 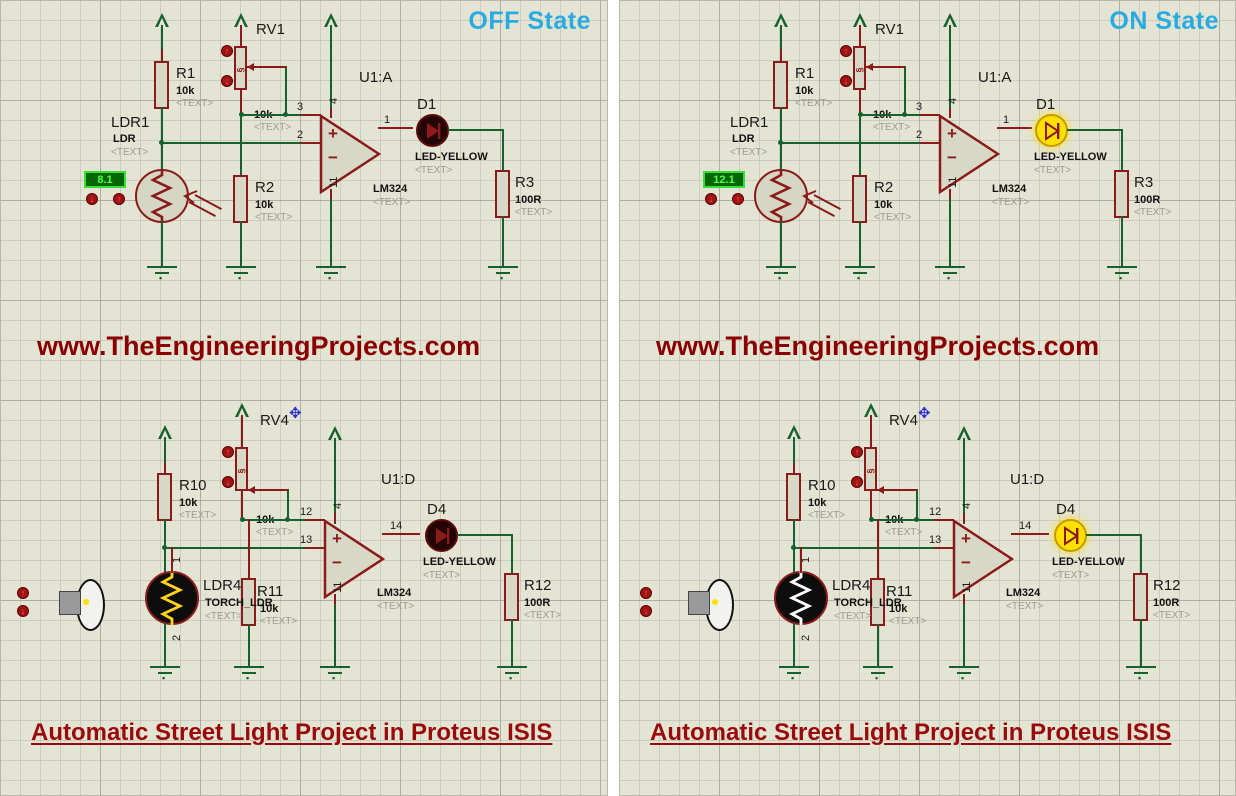 I want to click on wire-rv1-to-pin3, so click(x=286, y=91).